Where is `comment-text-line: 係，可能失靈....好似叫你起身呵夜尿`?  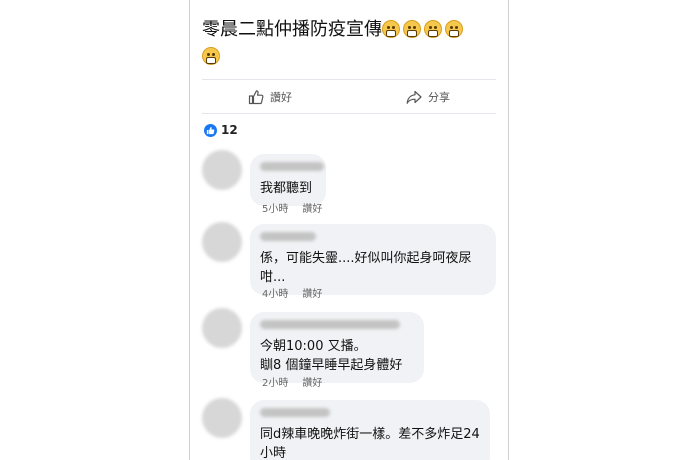 comment-text-line: 係，可能失靈....好似叫你起身呵夜尿 is located at coordinates (366, 258).